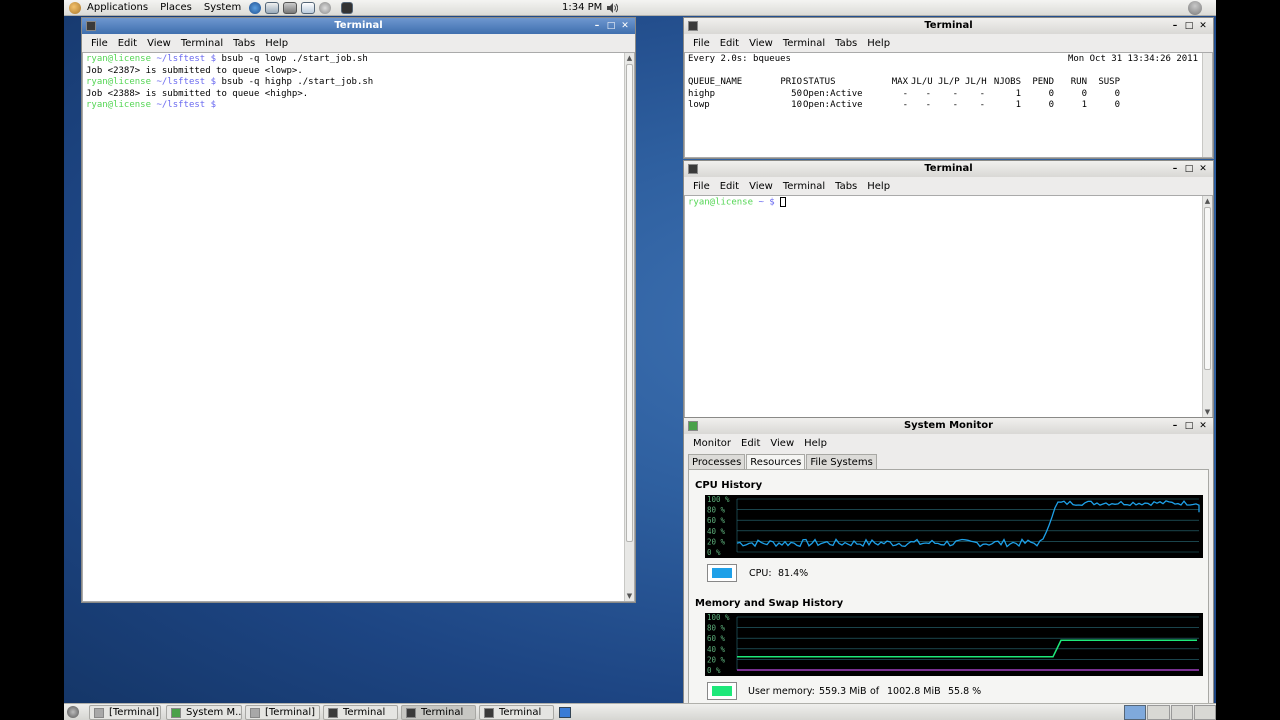  I want to click on email-launcher-icon, so click(272, 7).